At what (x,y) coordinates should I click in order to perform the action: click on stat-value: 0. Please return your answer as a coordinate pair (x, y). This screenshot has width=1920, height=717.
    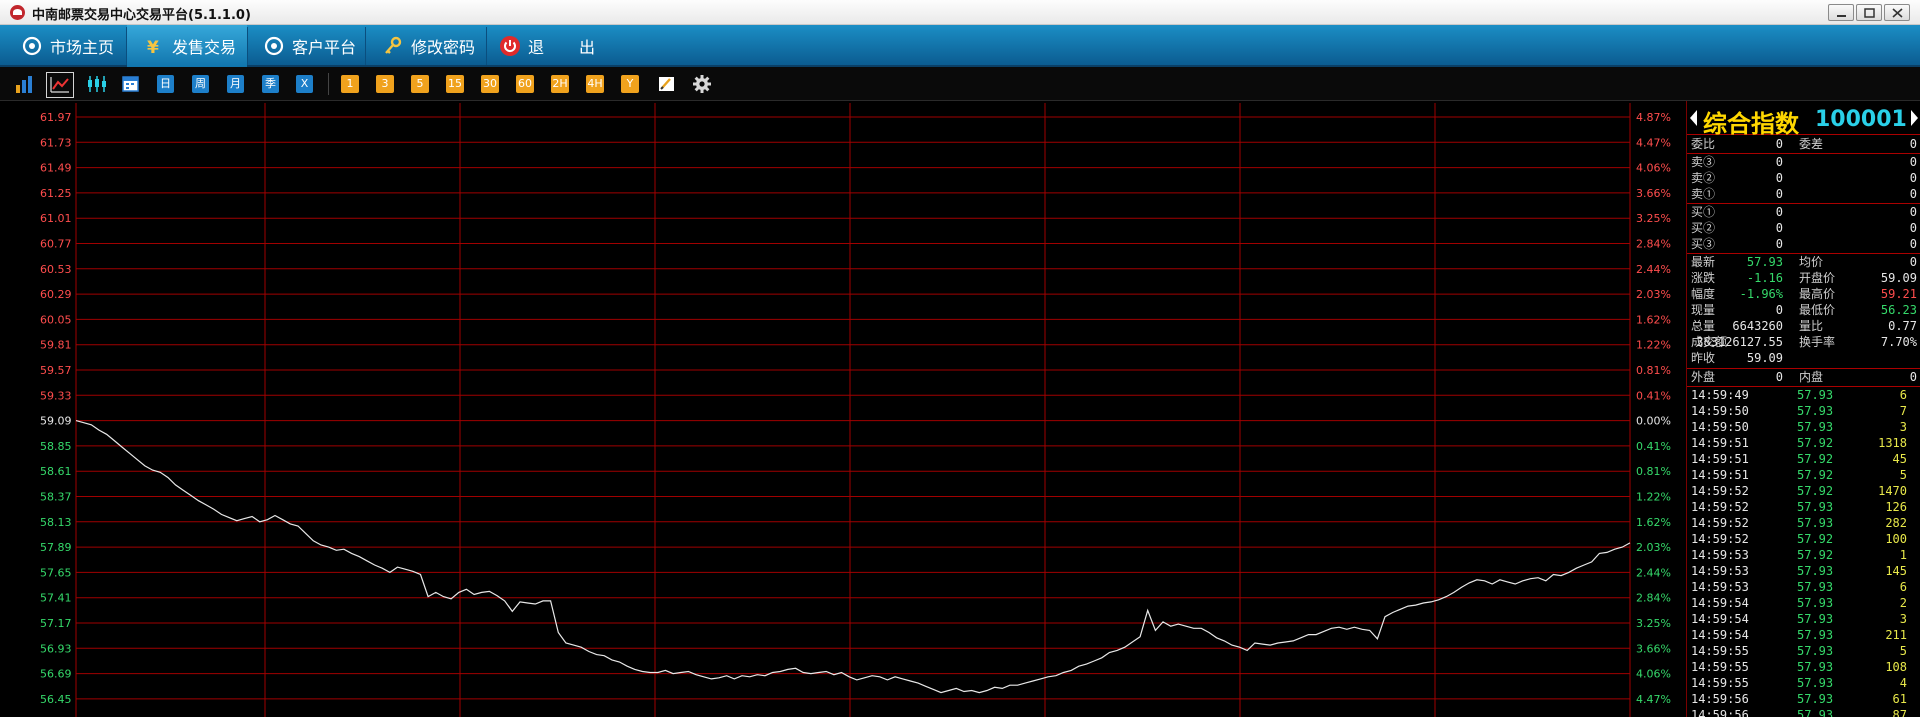
    Looking at the image, I should click on (1779, 310).